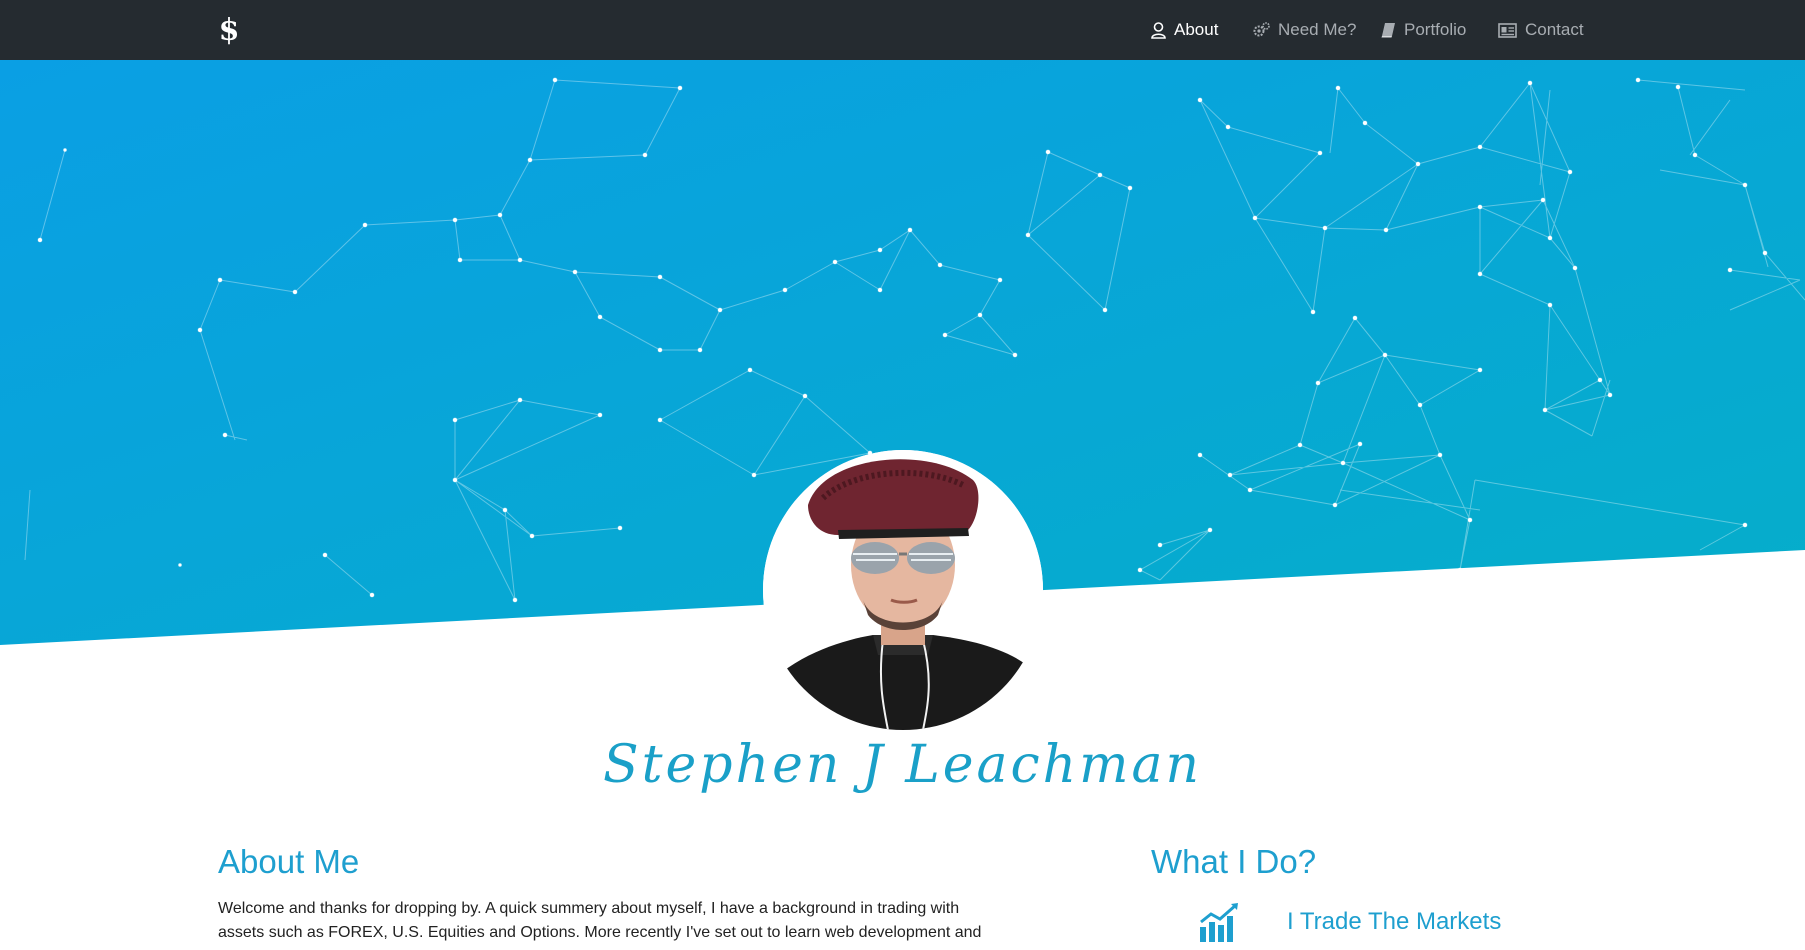 Image resolution: width=1805 pixels, height=950 pixels. What do you see at coordinates (1317, 29) in the screenshot?
I see `nav-item-label: Need Me?` at bounding box center [1317, 29].